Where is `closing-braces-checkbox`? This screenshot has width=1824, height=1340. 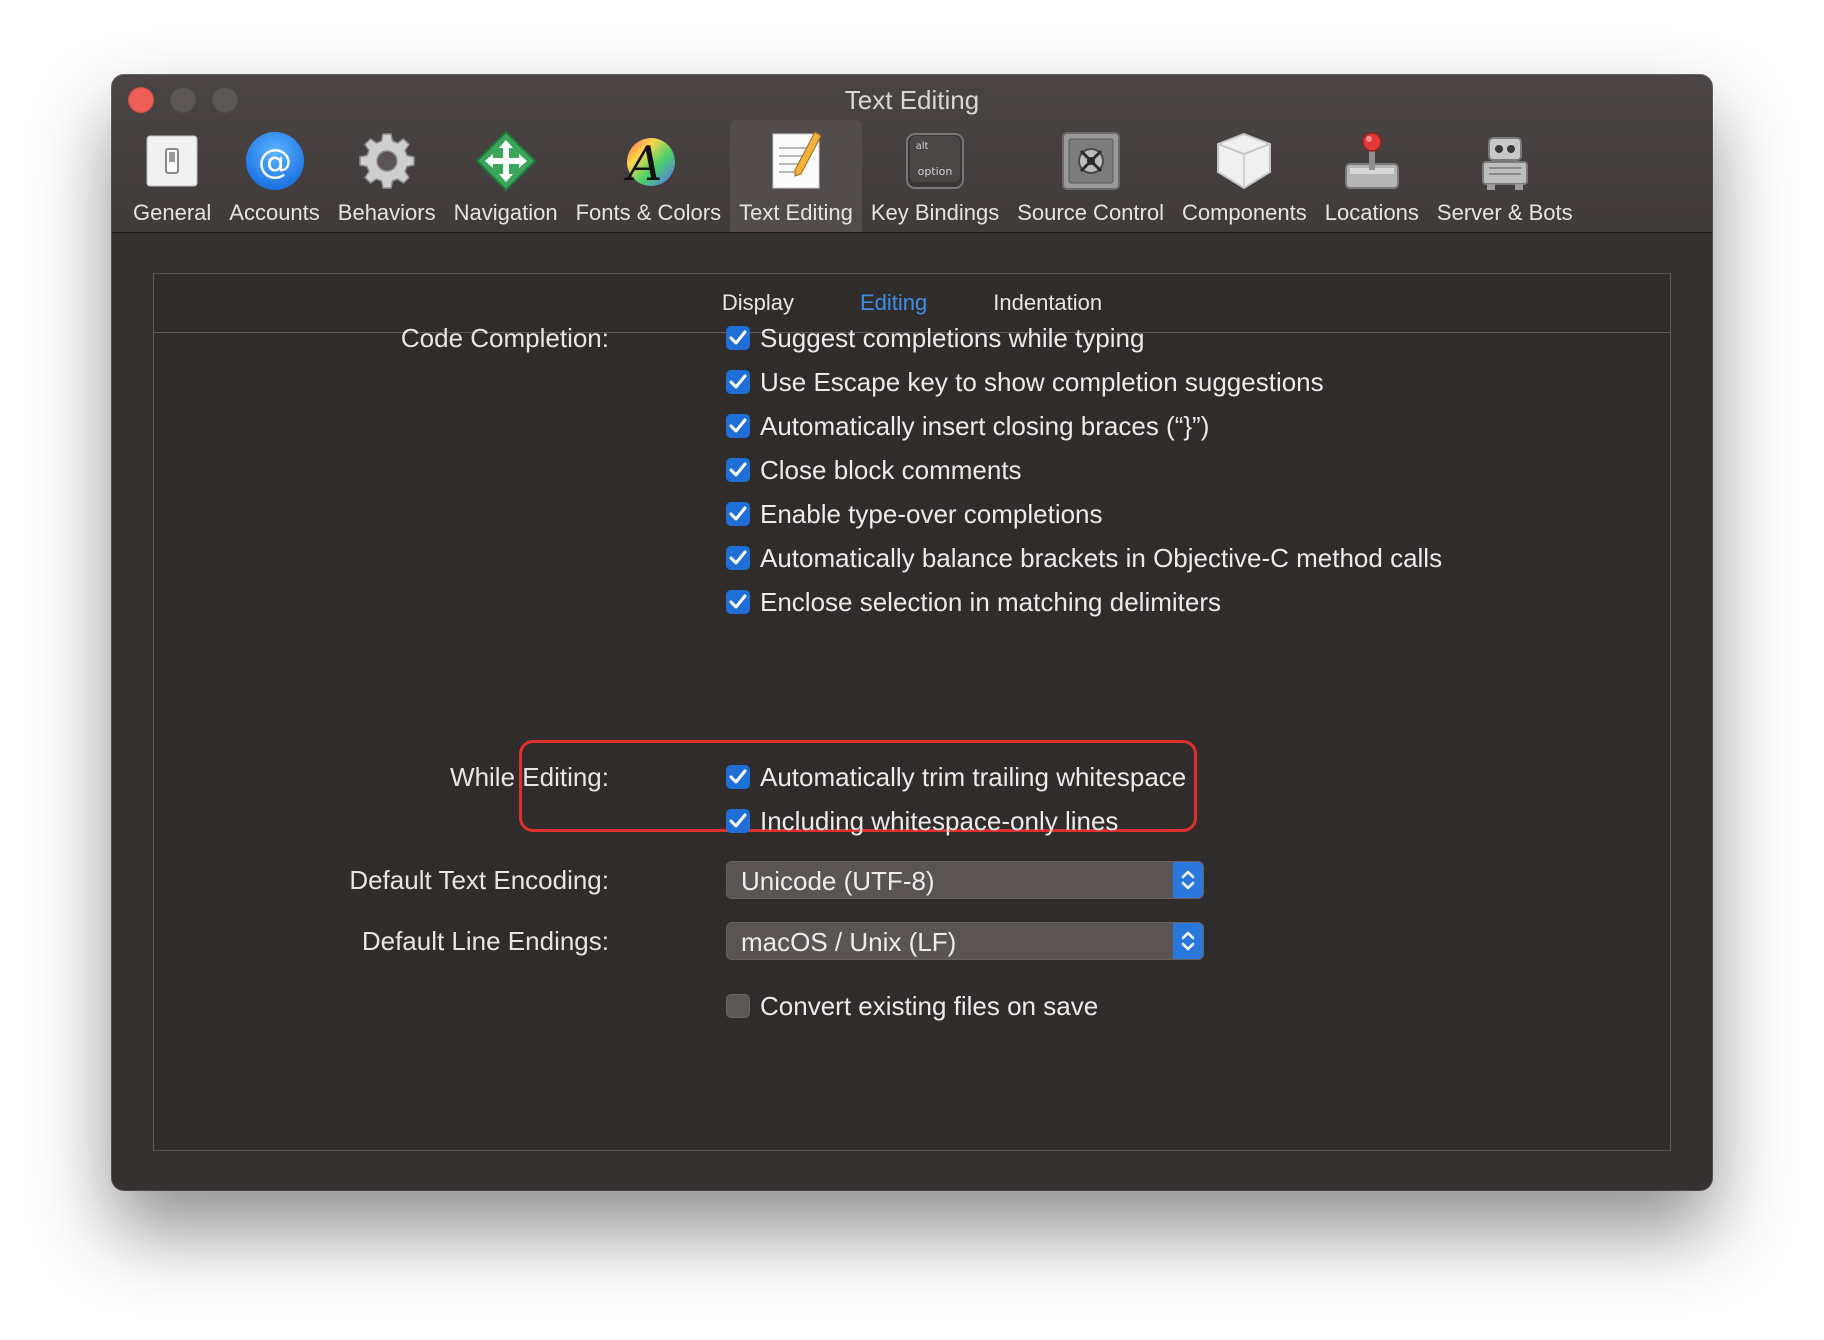 closing-braces-checkbox is located at coordinates (738, 426).